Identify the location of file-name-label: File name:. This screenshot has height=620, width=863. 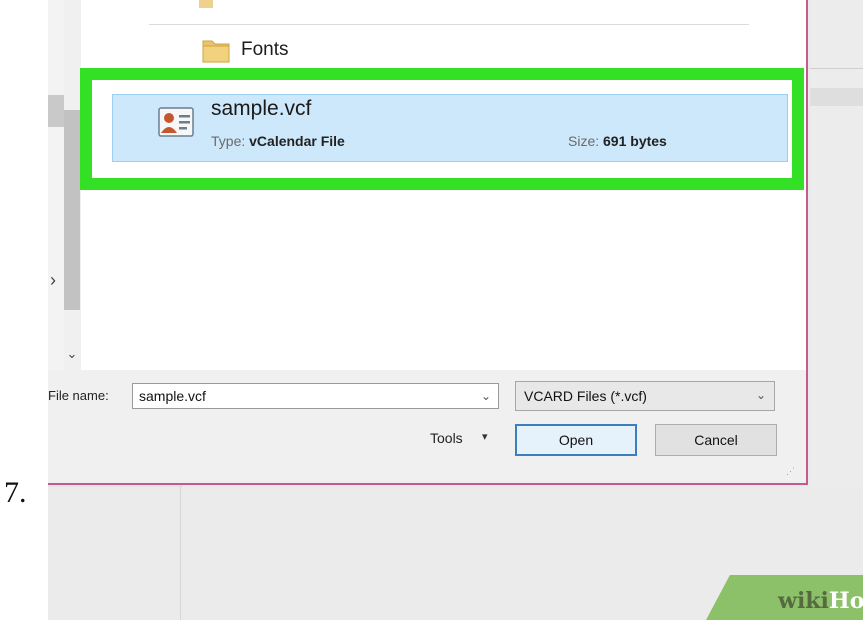
(78, 395).